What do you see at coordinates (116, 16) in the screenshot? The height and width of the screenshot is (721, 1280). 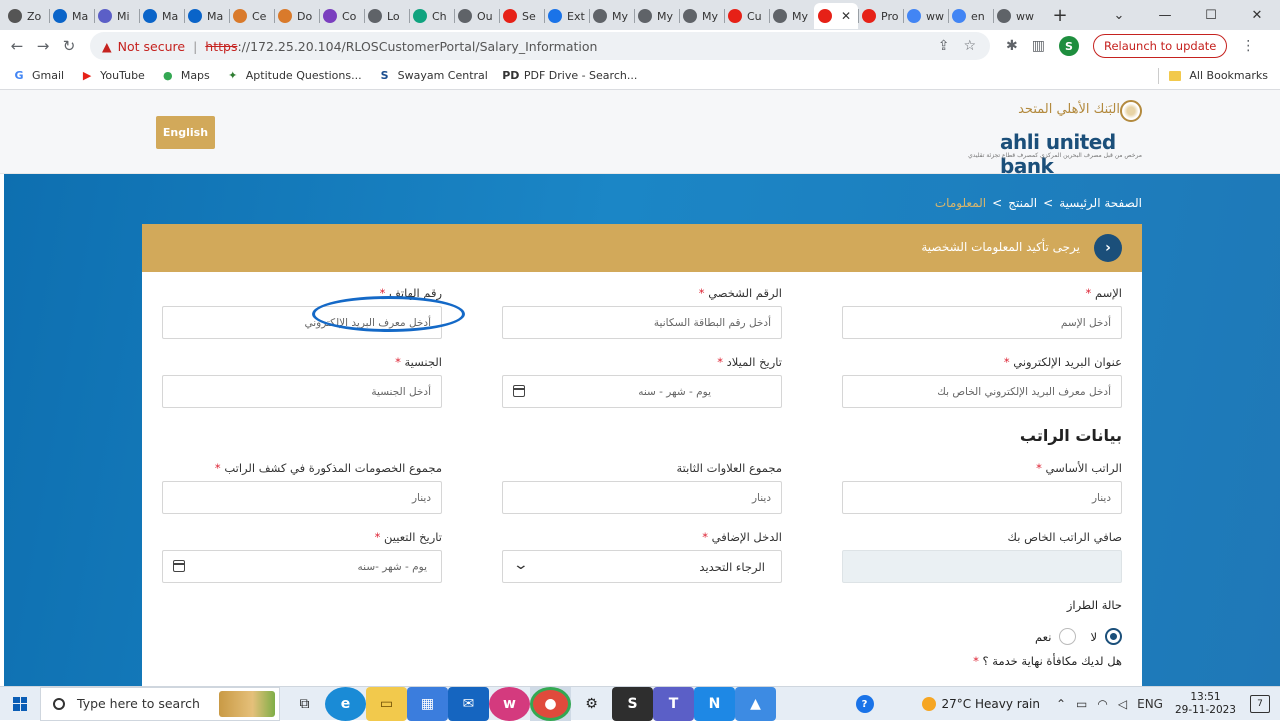 I see `browser-tab: Mi` at bounding box center [116, 16].